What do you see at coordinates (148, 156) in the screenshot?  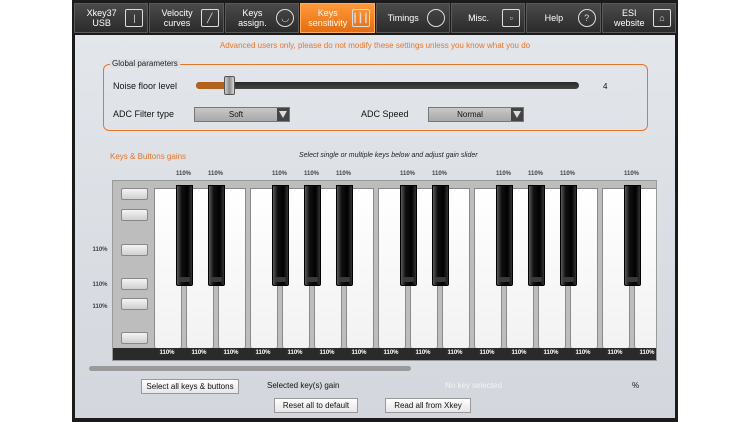 I see `keys-gains-title: Keys & Buttons gains` at bounding box center [148, 156].